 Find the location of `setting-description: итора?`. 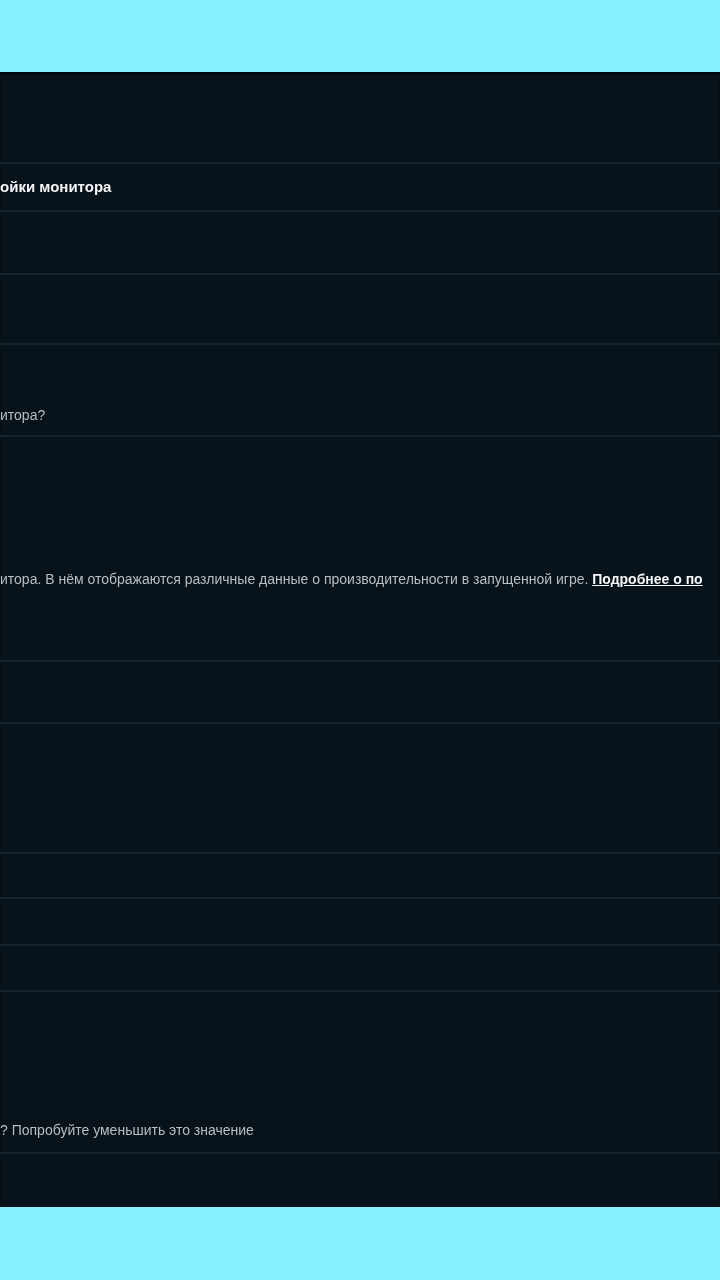

setting-description: итора? is located at coordinates (23, 415).